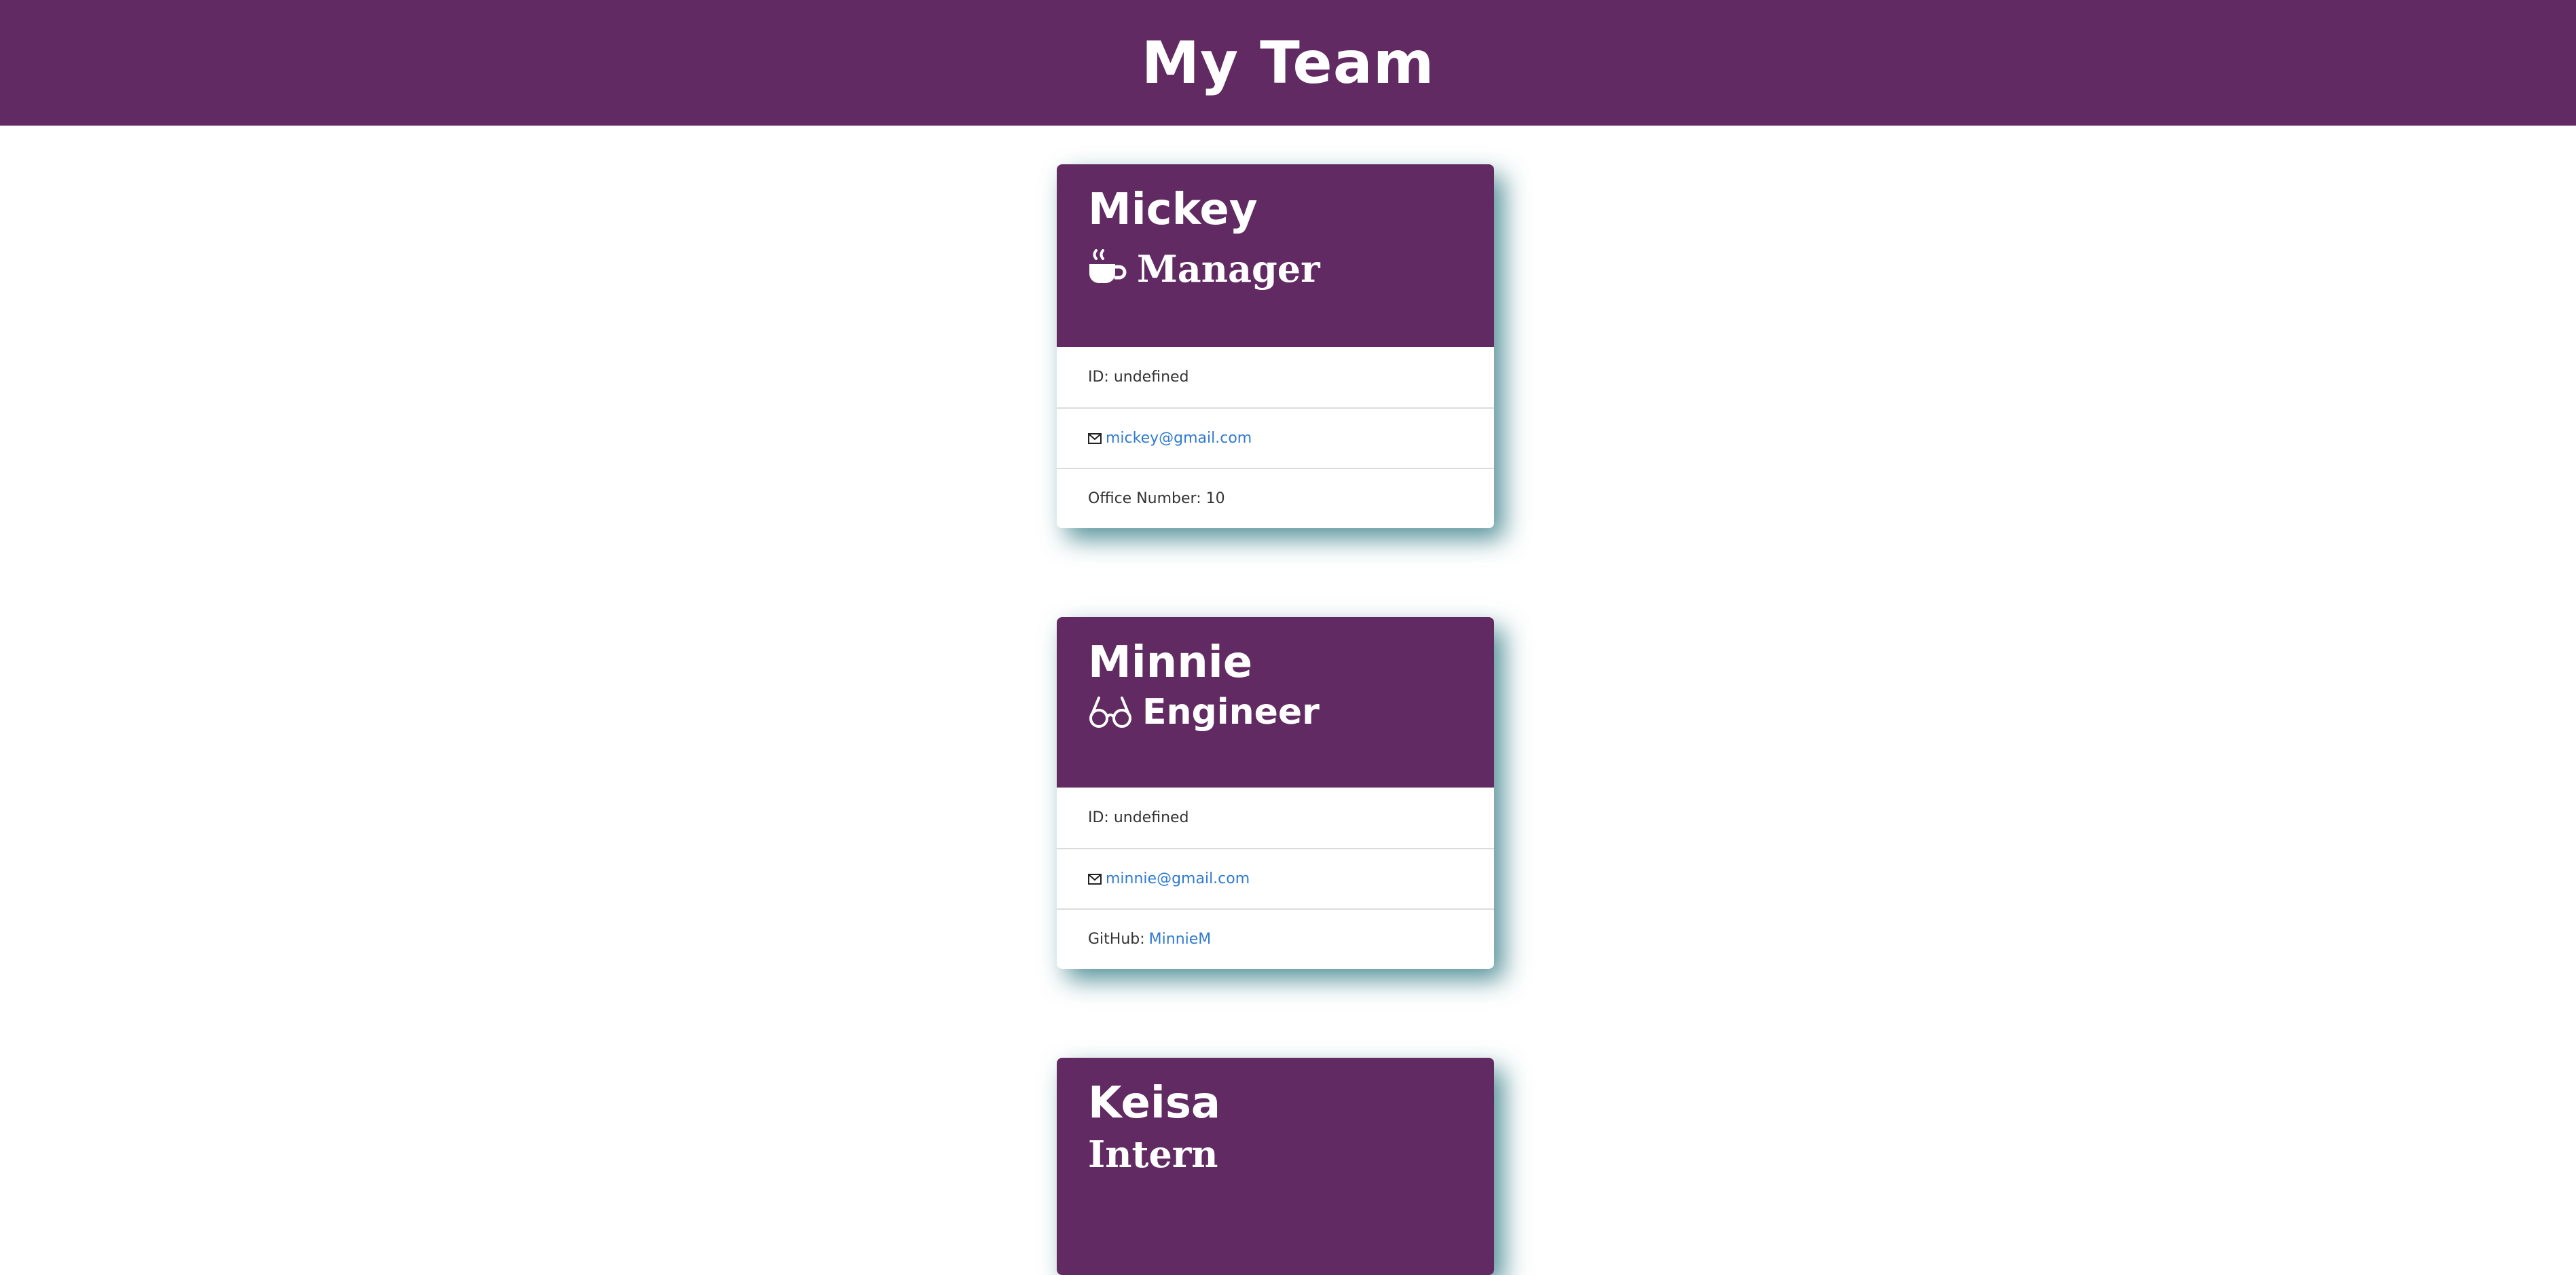  Describe the element at coordinates (1275, 1154) in the screenshot. I see `card-role: Intern` at that location.